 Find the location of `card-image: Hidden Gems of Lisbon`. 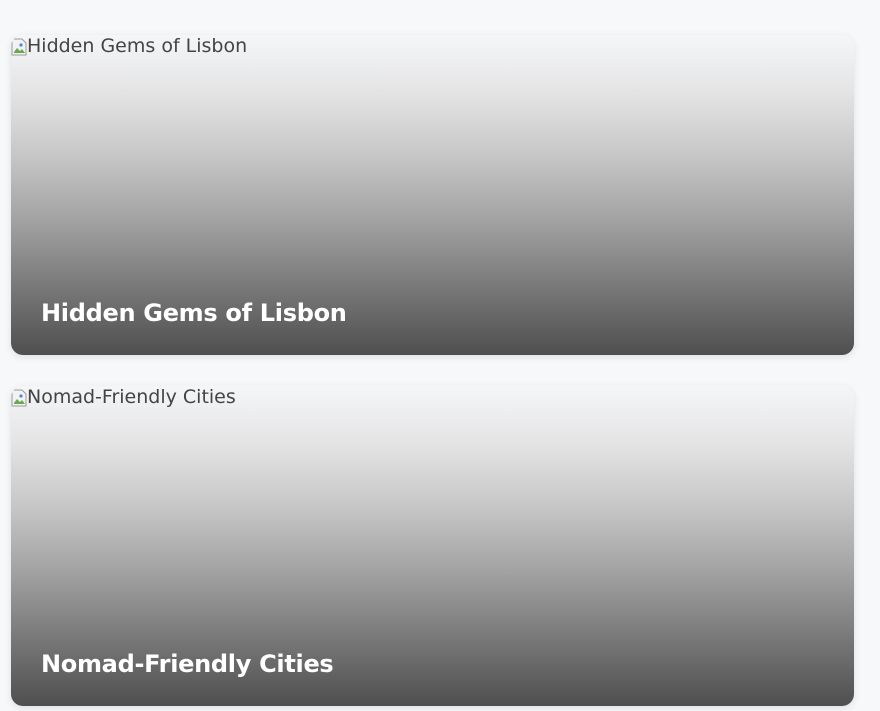

card-image: Hidden Gems of Lisbon is located at coordinates (129, 46).